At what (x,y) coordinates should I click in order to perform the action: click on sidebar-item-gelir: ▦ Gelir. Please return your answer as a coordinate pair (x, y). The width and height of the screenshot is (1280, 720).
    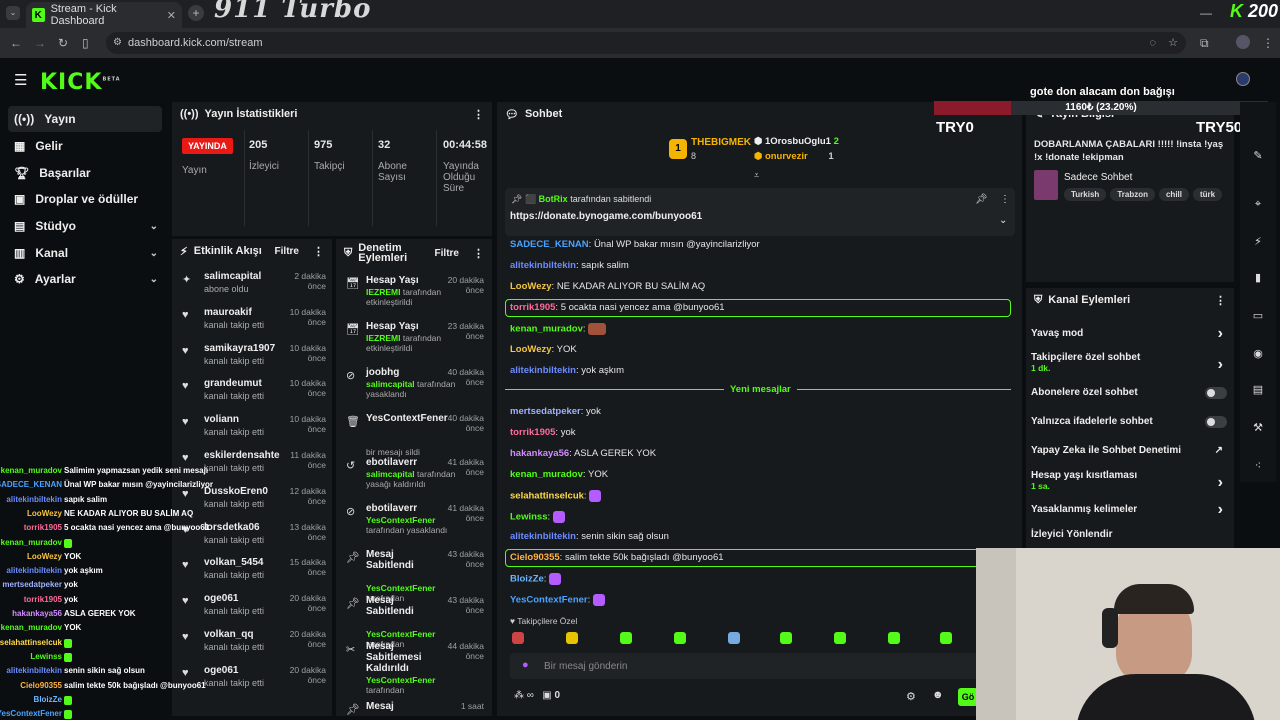
    Looking at the image, I should click on (85, 146).